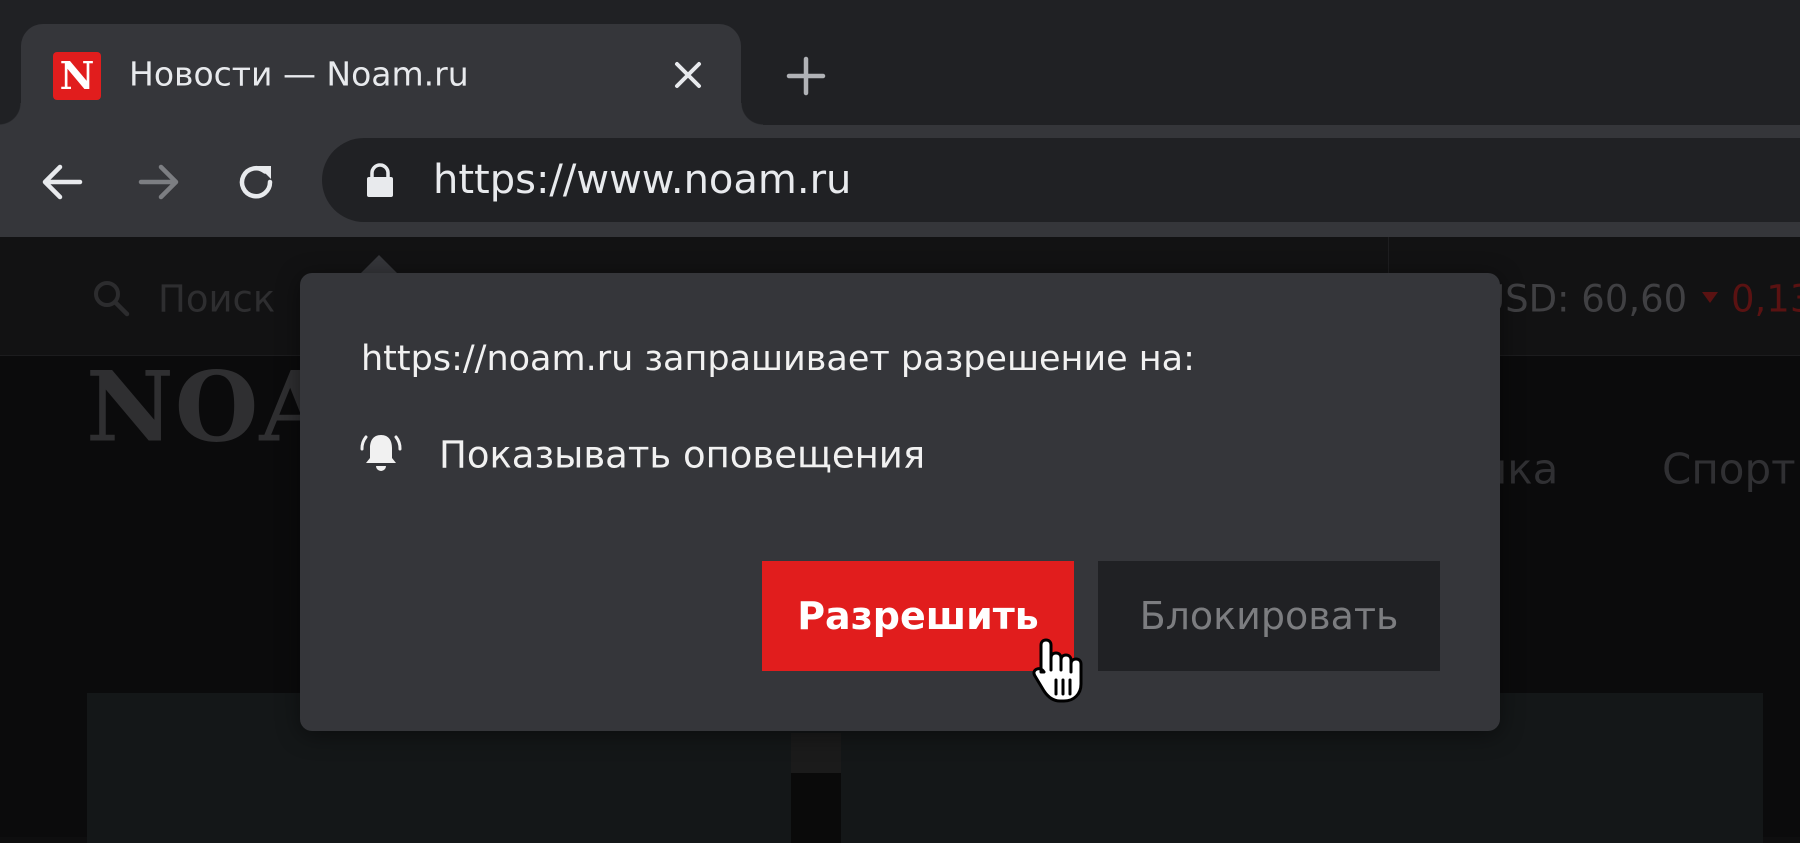 The height and width of the screenshot is (843, 1800). Describe the element at coordinates (159, 182) in the screenshot. I see `arrow-right-icon` at that location.